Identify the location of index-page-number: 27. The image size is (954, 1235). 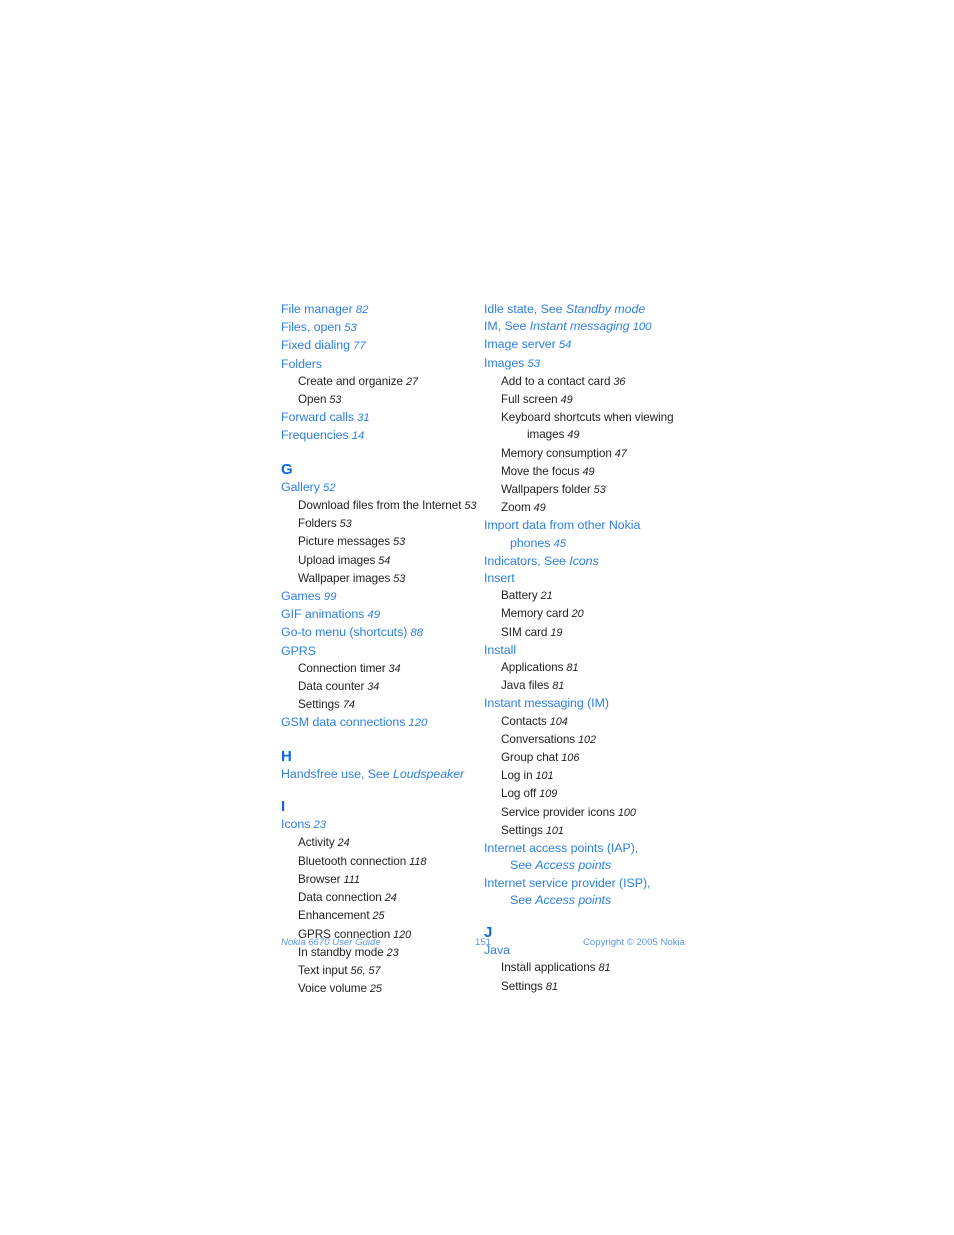
(410, 382).